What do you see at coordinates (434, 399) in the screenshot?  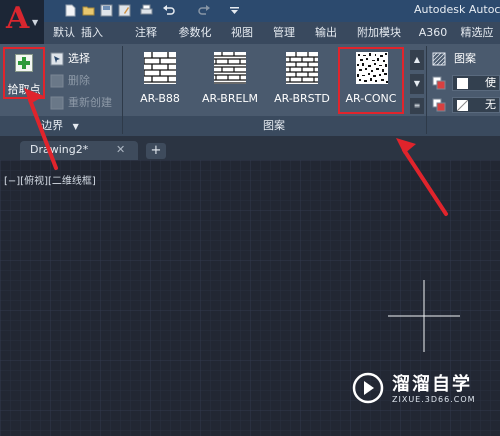 I see `watermark-url: ZIXUE.3D66.COM` at bounding box center [434, 399].